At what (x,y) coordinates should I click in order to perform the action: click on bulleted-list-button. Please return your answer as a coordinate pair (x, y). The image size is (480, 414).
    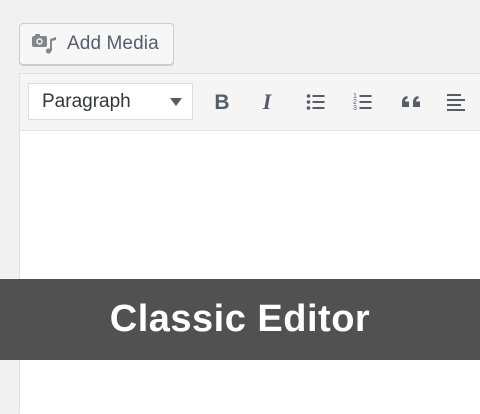
    Looking at the image, I should click on (316, 102).